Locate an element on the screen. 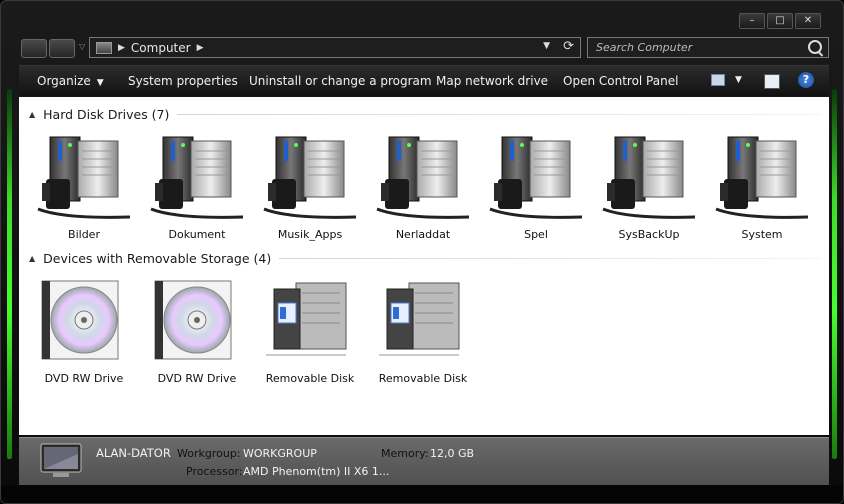  address-bar: ▶ Computer ▶ ▼ ⟳ is located at coordinates (335, 47).